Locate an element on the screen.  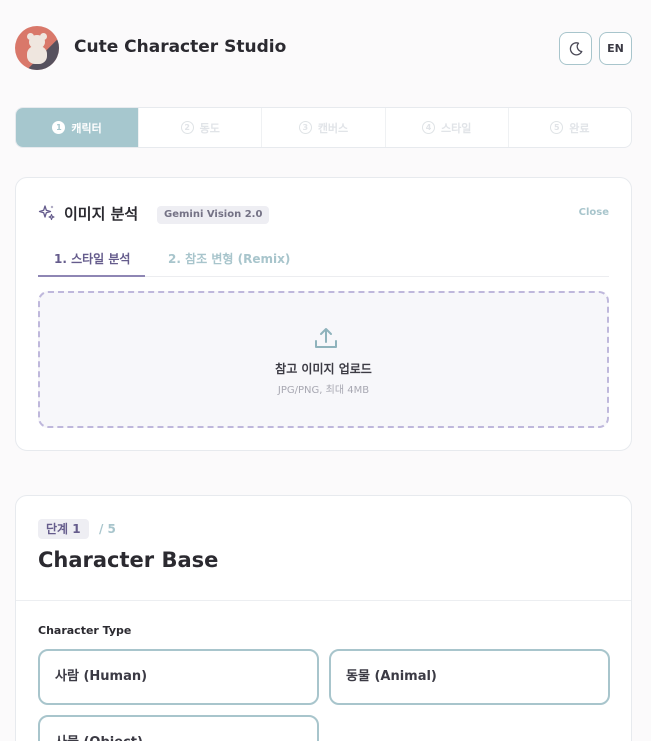
upload-title: 참고 이미지 업로드 is located at coordinates (323, 369).